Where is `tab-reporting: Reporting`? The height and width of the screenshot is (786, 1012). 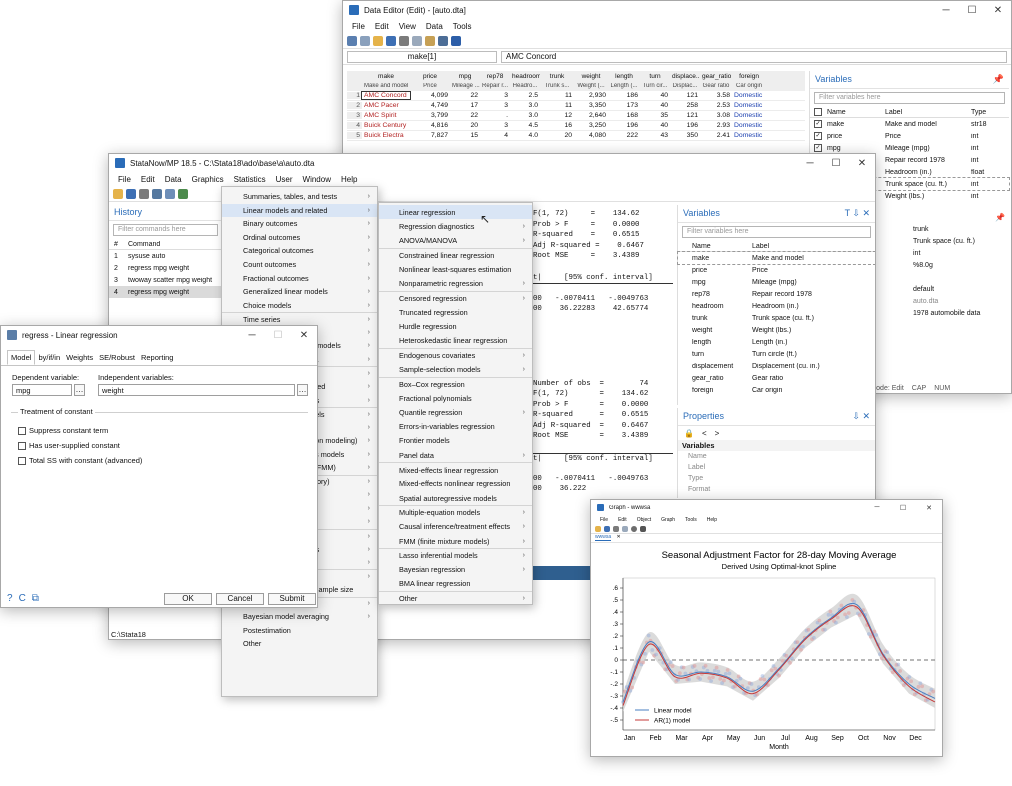 tab-reporting: Reporting is located at coordinates (157, 357).